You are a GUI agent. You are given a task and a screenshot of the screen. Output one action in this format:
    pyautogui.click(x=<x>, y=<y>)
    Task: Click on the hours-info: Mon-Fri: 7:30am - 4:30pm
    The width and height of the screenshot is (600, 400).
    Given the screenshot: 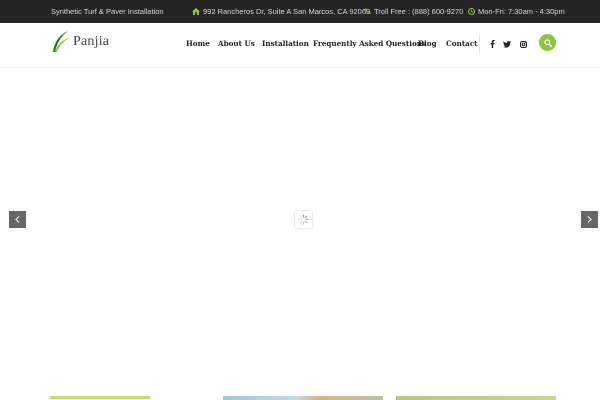 What is the action you would take?
    pyautogui.click(x=516, y=11)
    